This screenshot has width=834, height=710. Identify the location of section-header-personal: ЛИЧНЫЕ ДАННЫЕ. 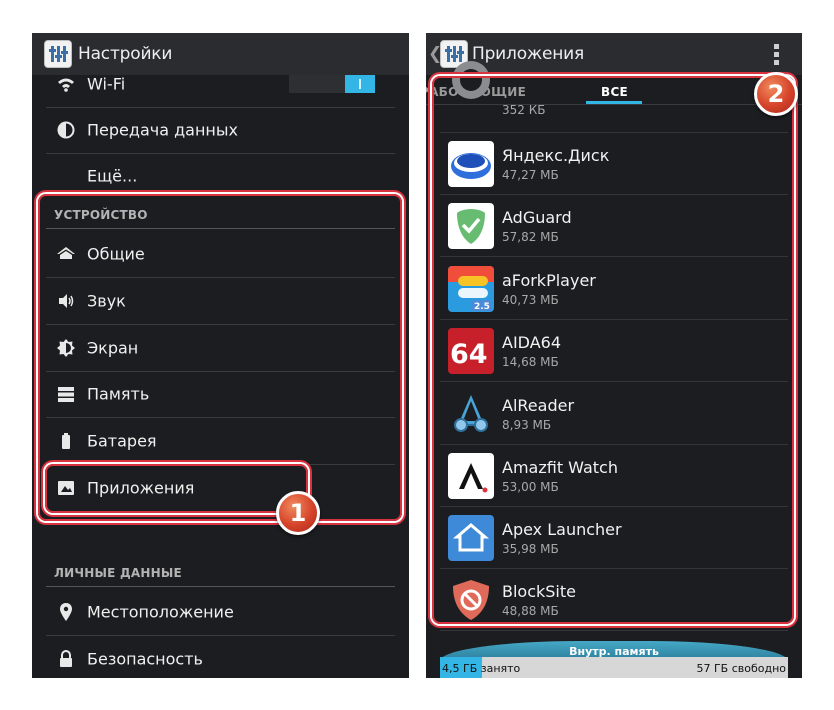
(118, 573).